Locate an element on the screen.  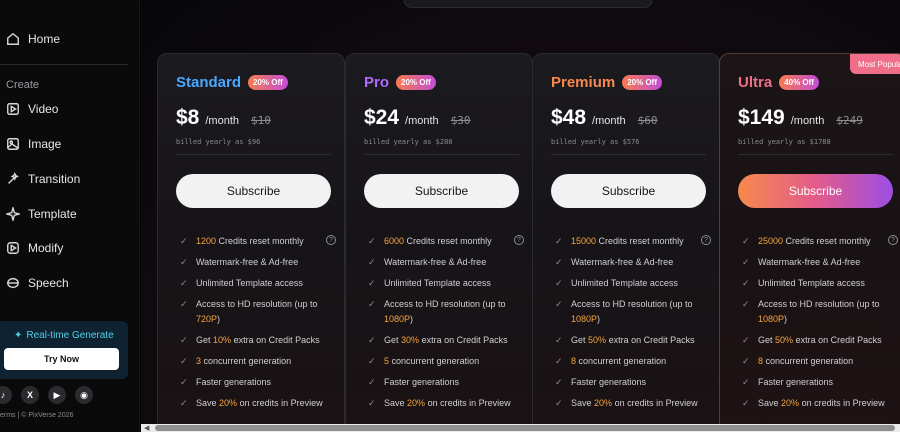
price-row: $48 /month $60 is located at coordinates (604, 118).